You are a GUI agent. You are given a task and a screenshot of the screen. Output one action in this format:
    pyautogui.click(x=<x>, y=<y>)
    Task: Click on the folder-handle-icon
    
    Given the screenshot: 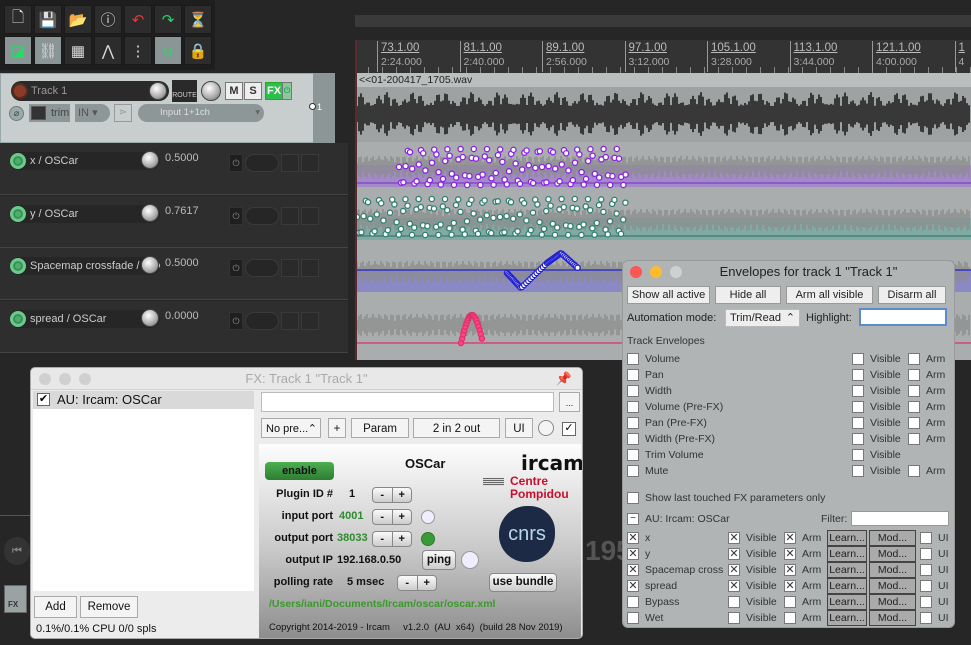 What is the action you would take?
    pyautogui.click(x=312, y=106)
    